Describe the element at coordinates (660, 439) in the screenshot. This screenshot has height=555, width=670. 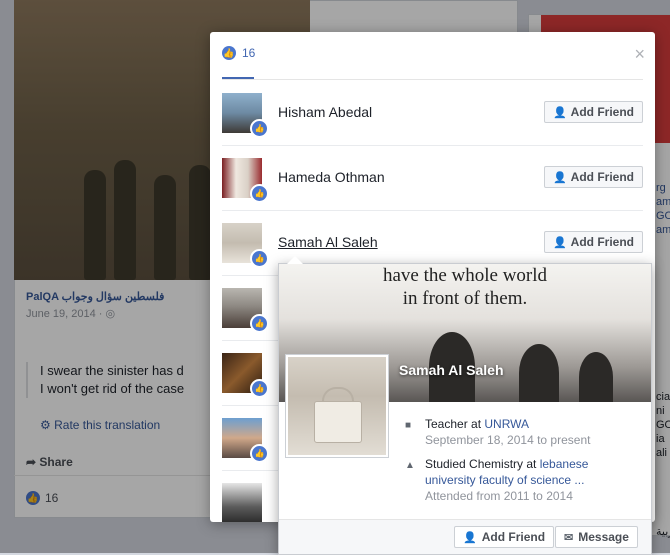
I see `right-fragment: ia` at that location.